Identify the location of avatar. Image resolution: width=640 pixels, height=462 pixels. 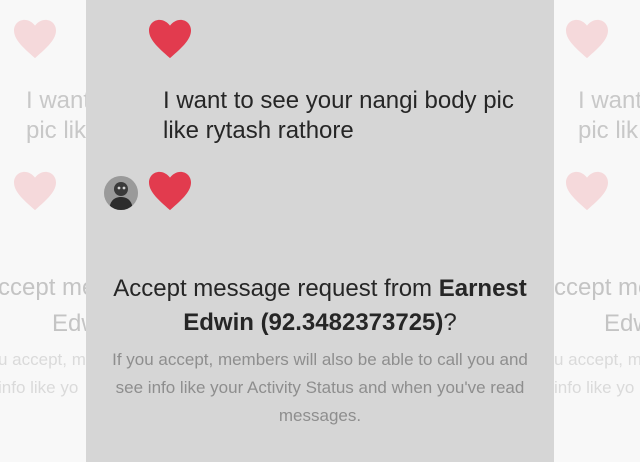
(121, 193).